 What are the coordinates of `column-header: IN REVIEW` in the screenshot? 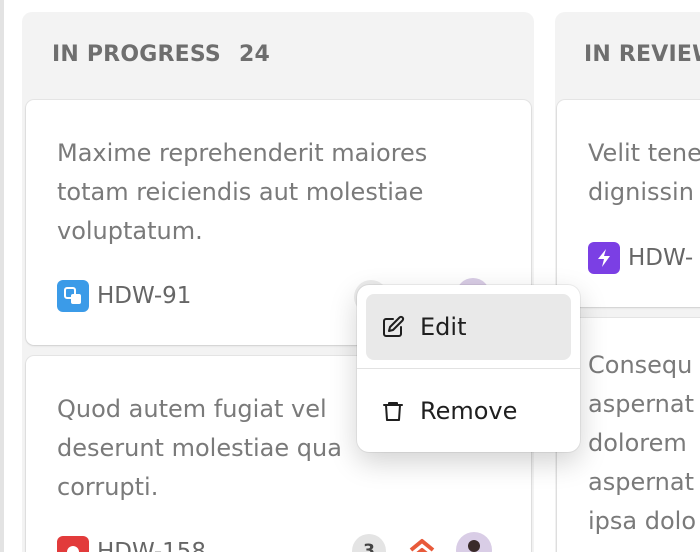 It's located at (642, 54).